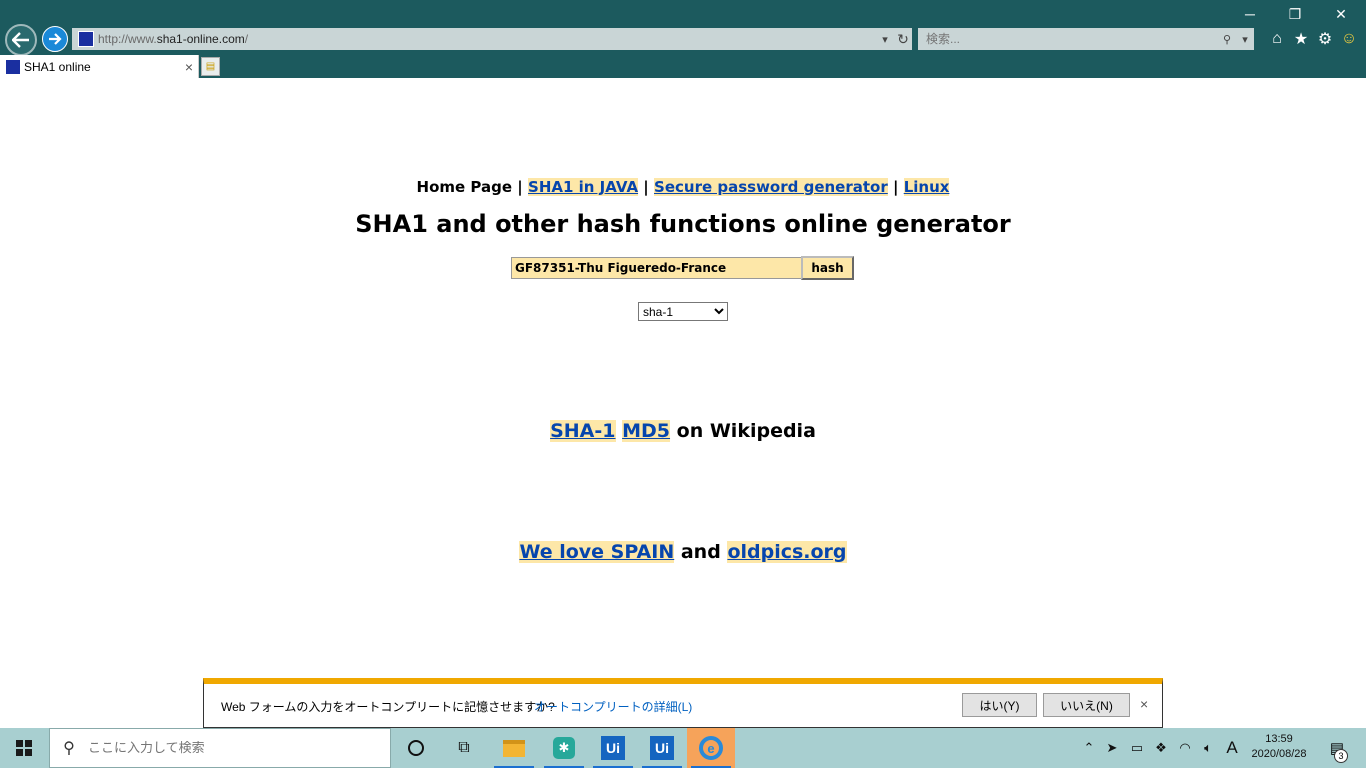 The image size is (1366, 768). I want to click on arrow-right-icon, so click(55, 39).